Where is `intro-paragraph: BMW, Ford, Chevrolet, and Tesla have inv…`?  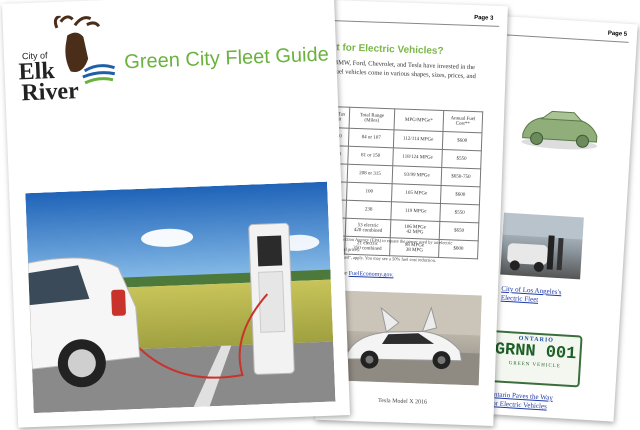
intro-paragraph: BMW, Ford, Chevrolet, and Tesla have inv… is located at coordinates (417, 70).